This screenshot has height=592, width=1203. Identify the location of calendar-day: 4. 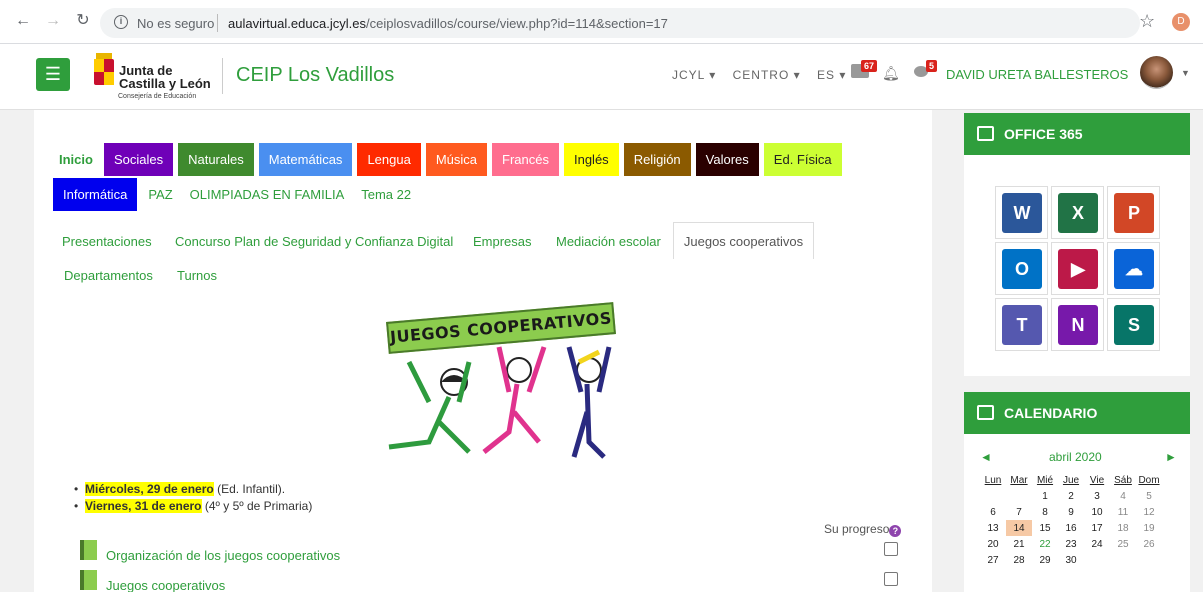
(1123, 496).